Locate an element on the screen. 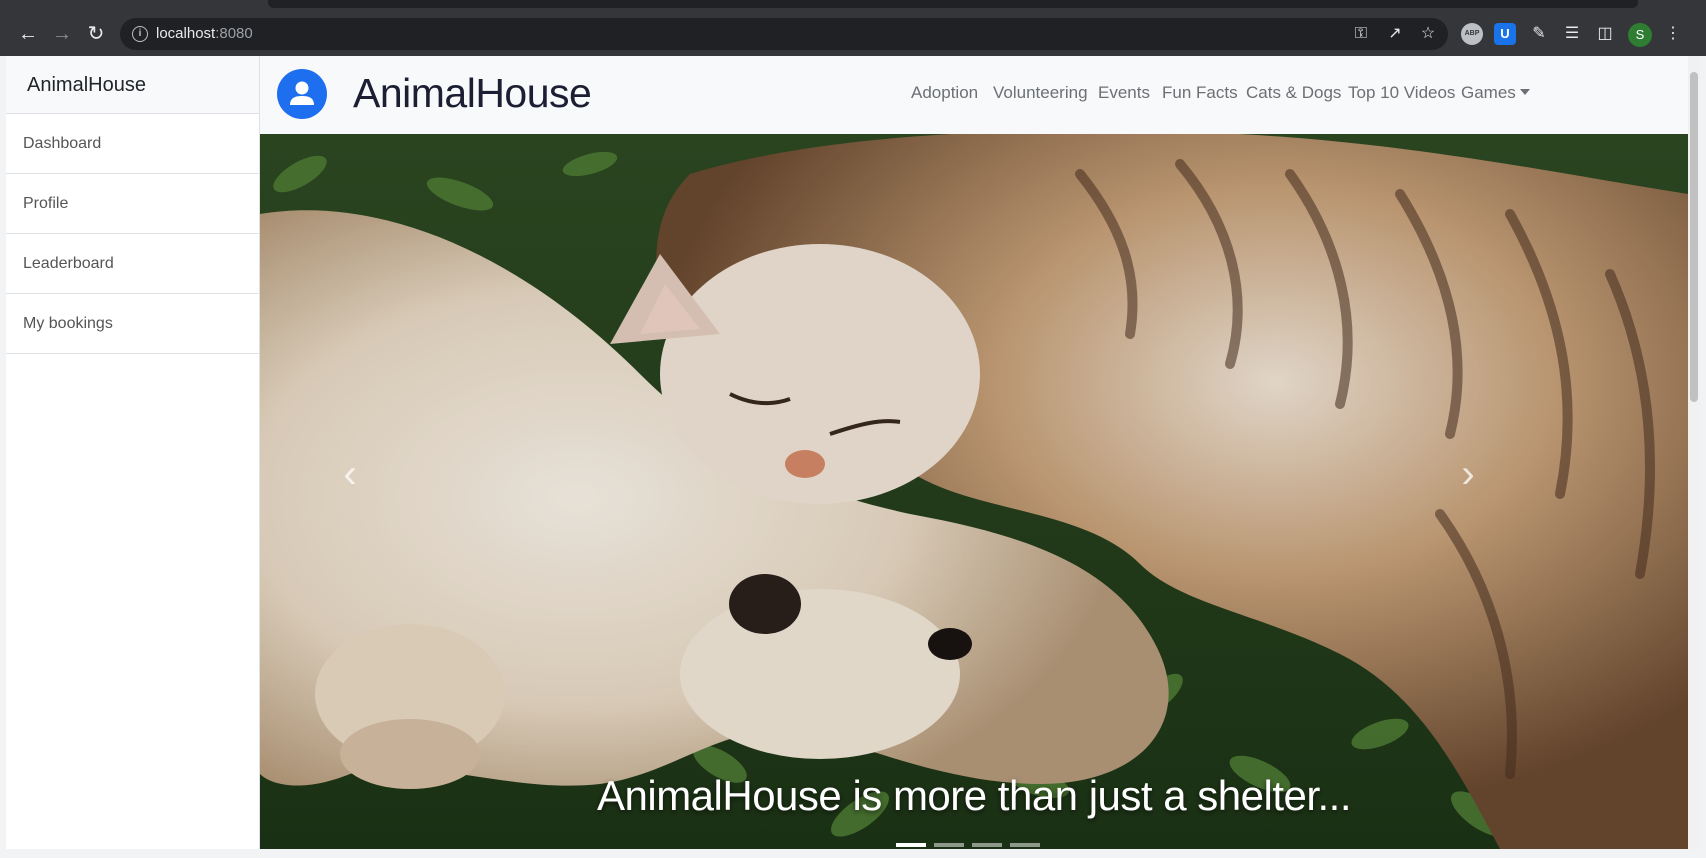 This screenshot has height=858, width=1706. reload-icon: ↻ is located at coordinates (96, 34).